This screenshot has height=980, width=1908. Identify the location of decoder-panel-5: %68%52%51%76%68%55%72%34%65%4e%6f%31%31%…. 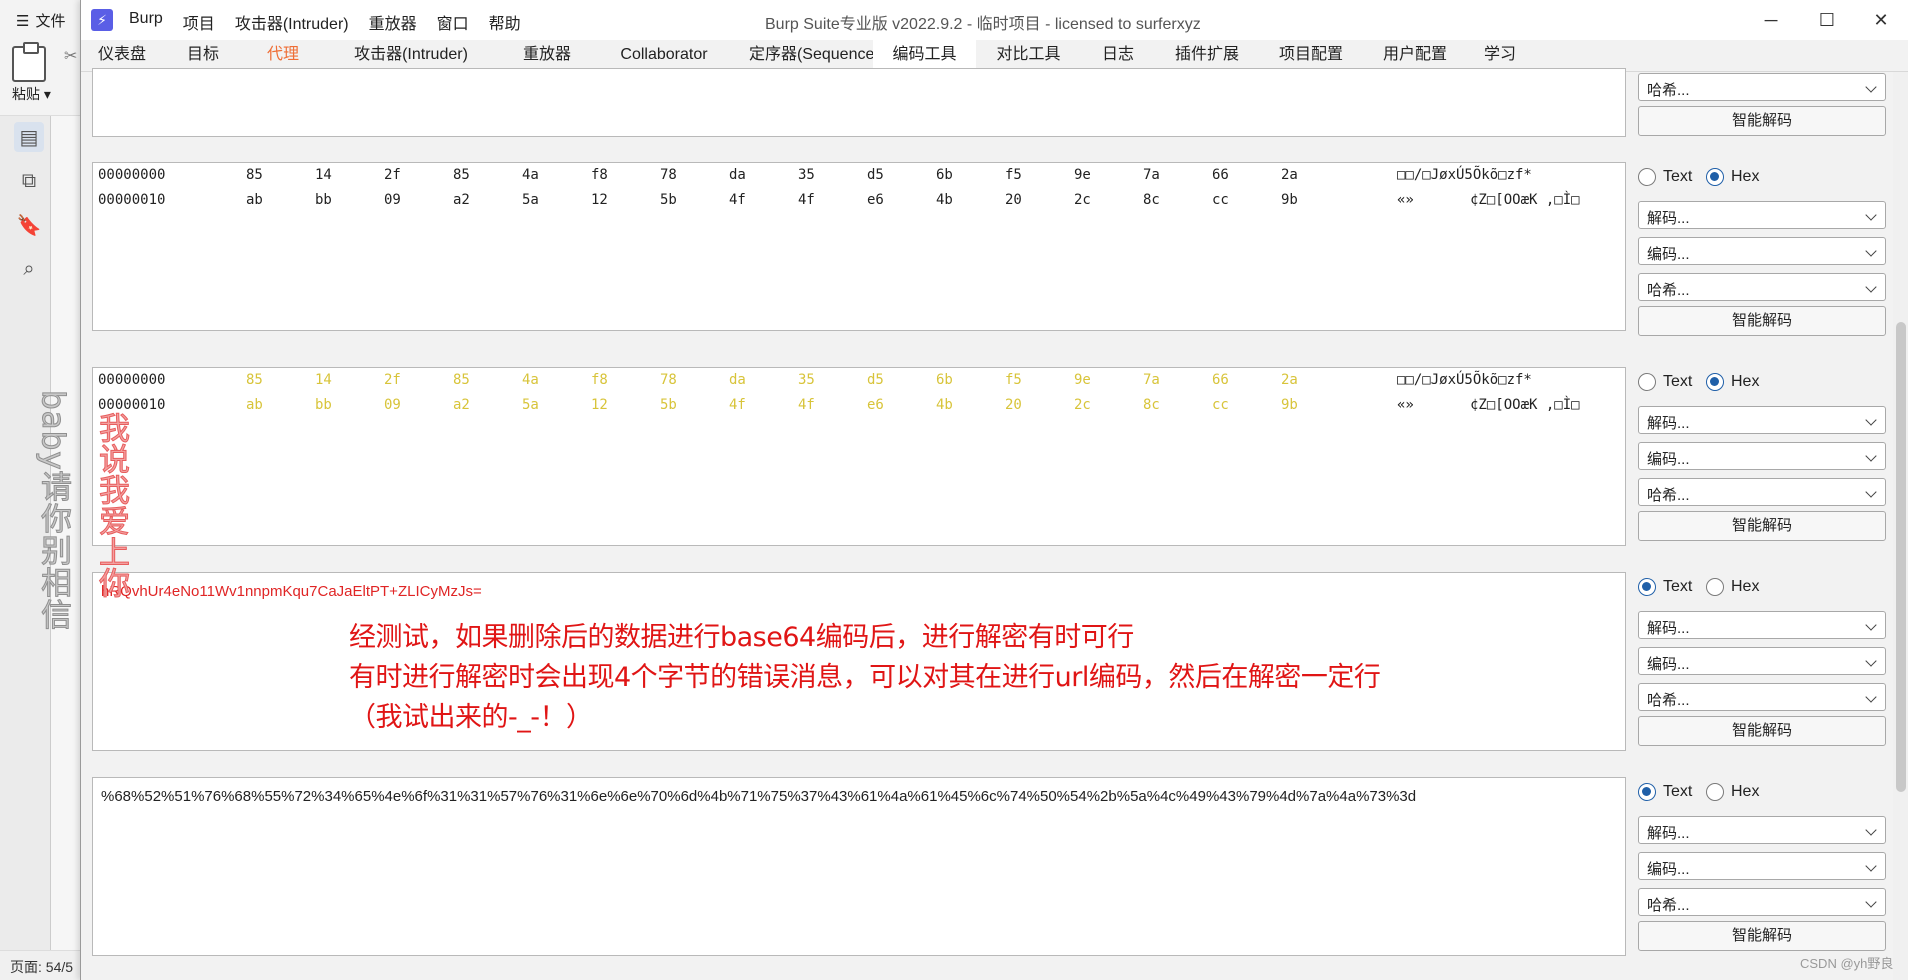
(859, 866).